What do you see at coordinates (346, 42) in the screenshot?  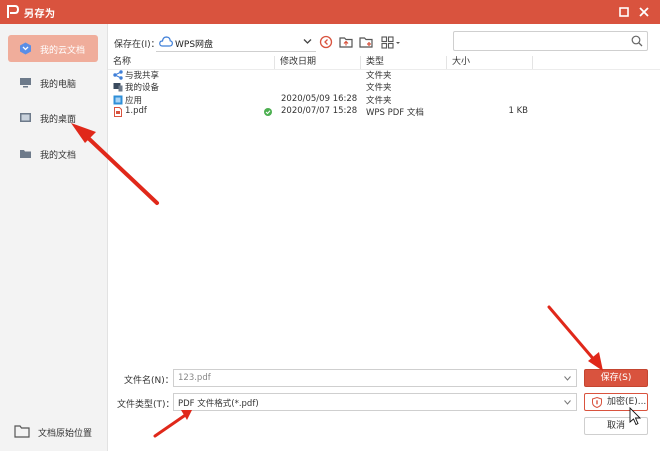 I see `up-folder-icon` at bounding box center [346, 42].